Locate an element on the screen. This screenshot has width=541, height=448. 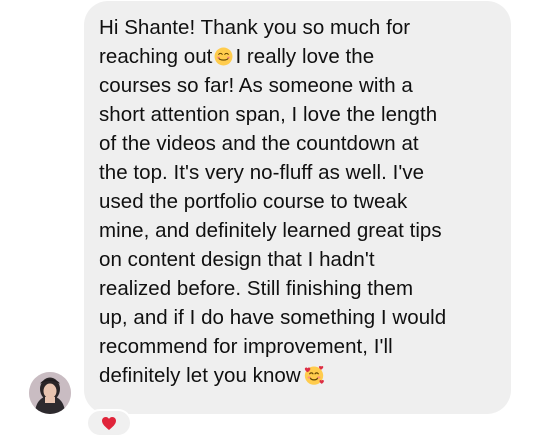
message-line: courses so far! As someone with a is located at coordinates (256, 85).